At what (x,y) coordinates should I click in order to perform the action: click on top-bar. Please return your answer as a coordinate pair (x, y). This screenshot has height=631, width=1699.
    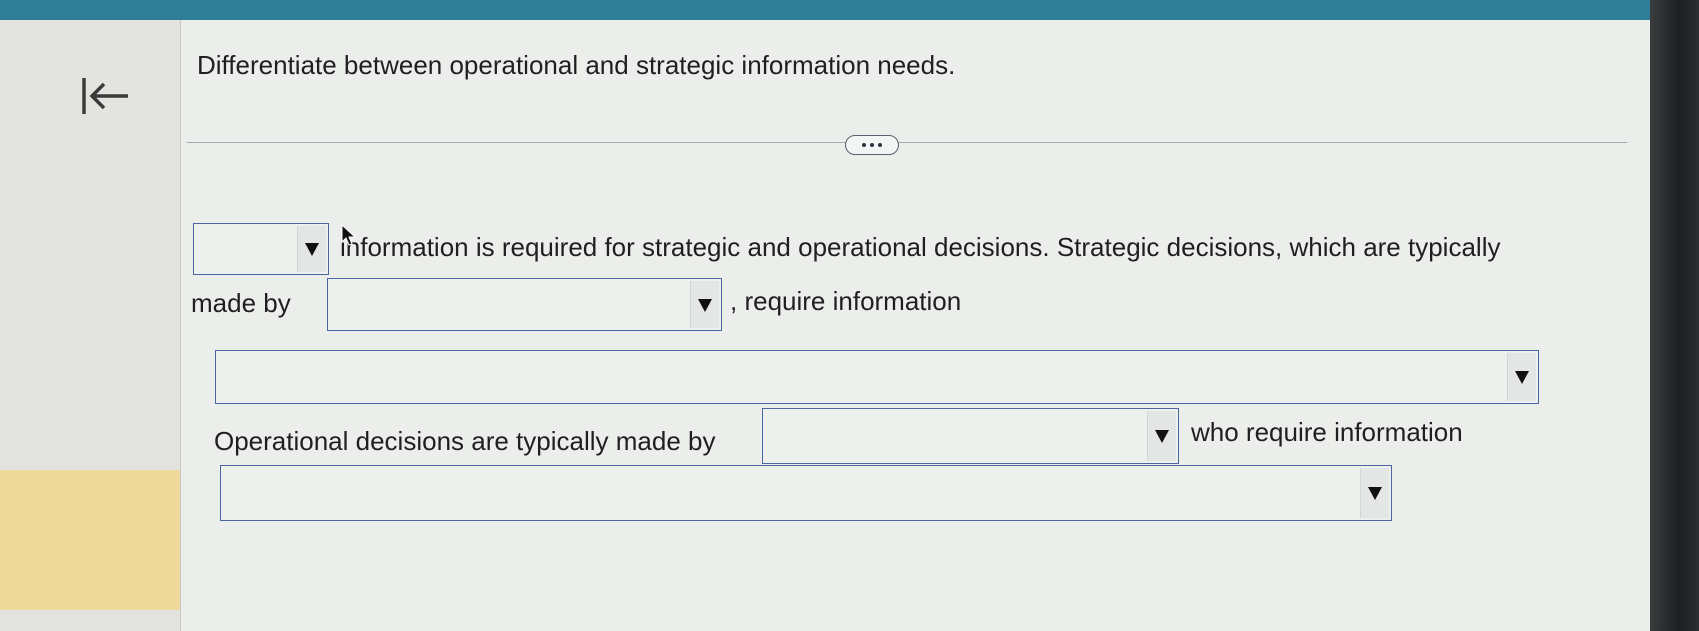
    Looking at the image, I should click on (825, 10).